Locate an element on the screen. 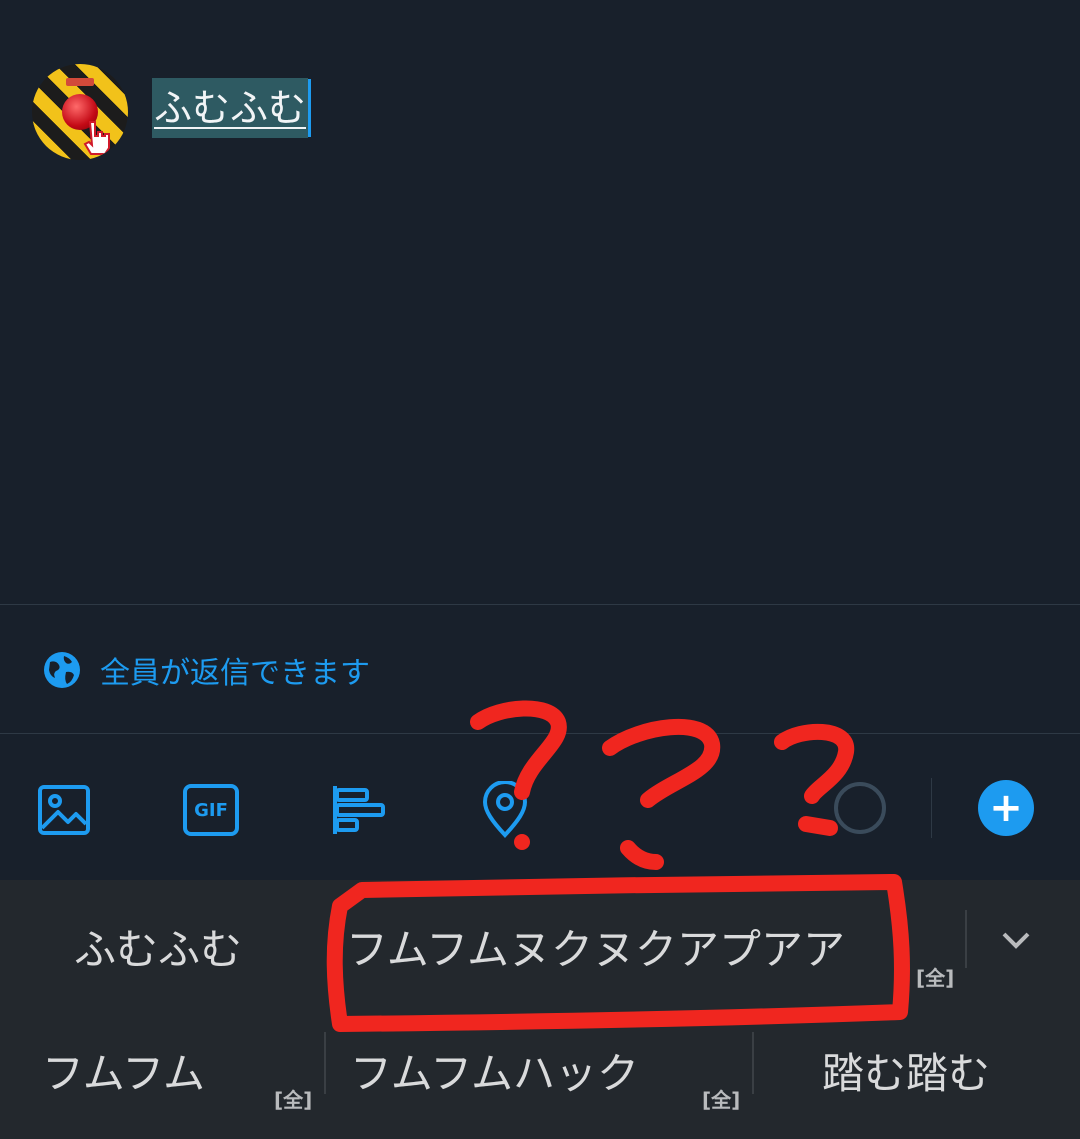 This screenshot has width=1080, height=1139. image-icon is located at coordinates (64, 810).